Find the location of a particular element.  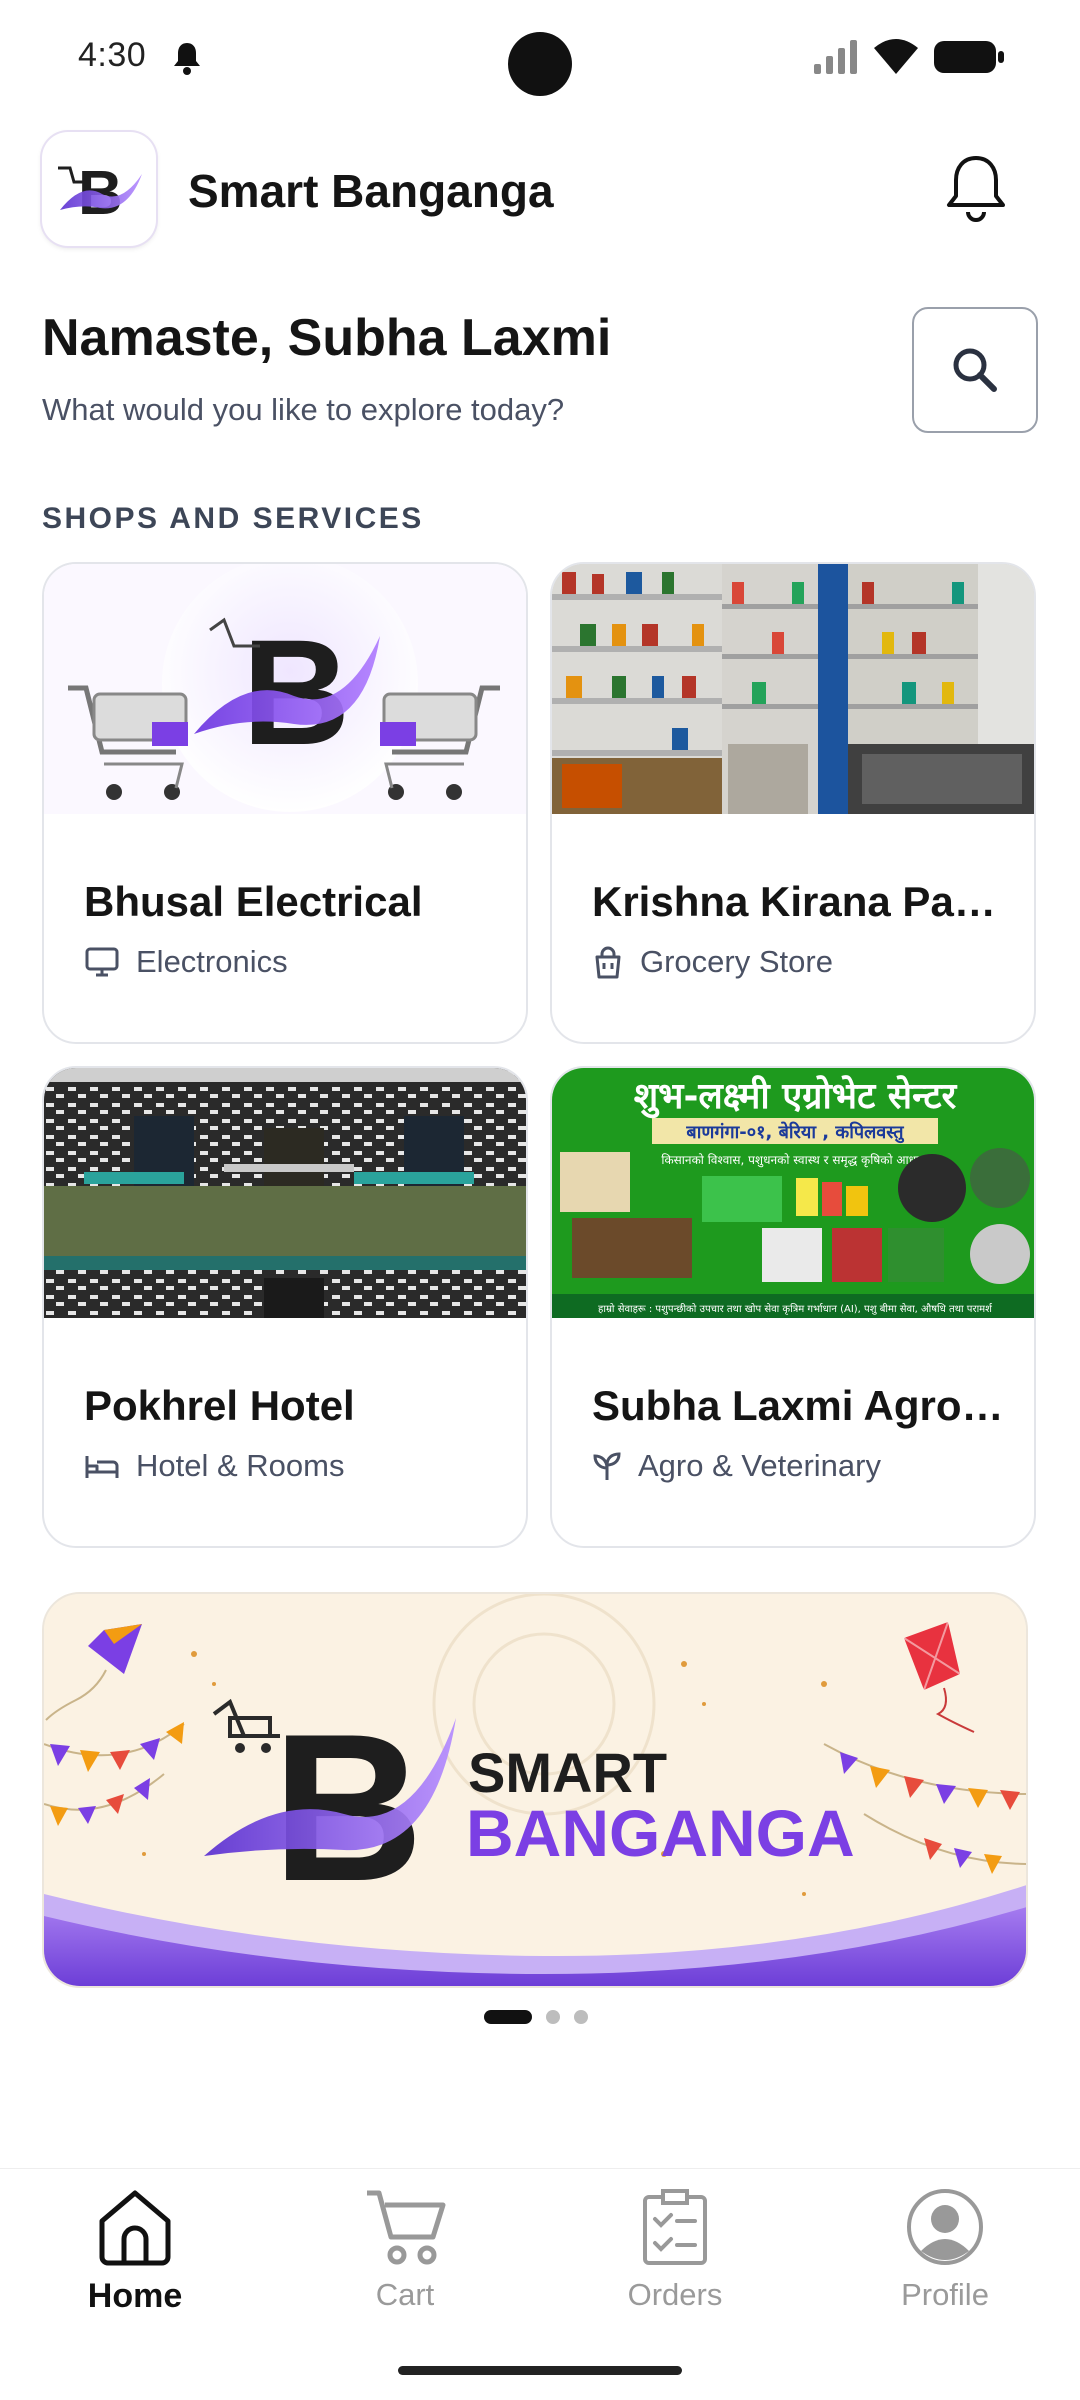

shop-card-krishna-kirana-pasal: Krishna Kirana Pasal Grocery Store is located at coordinates (793, 803).